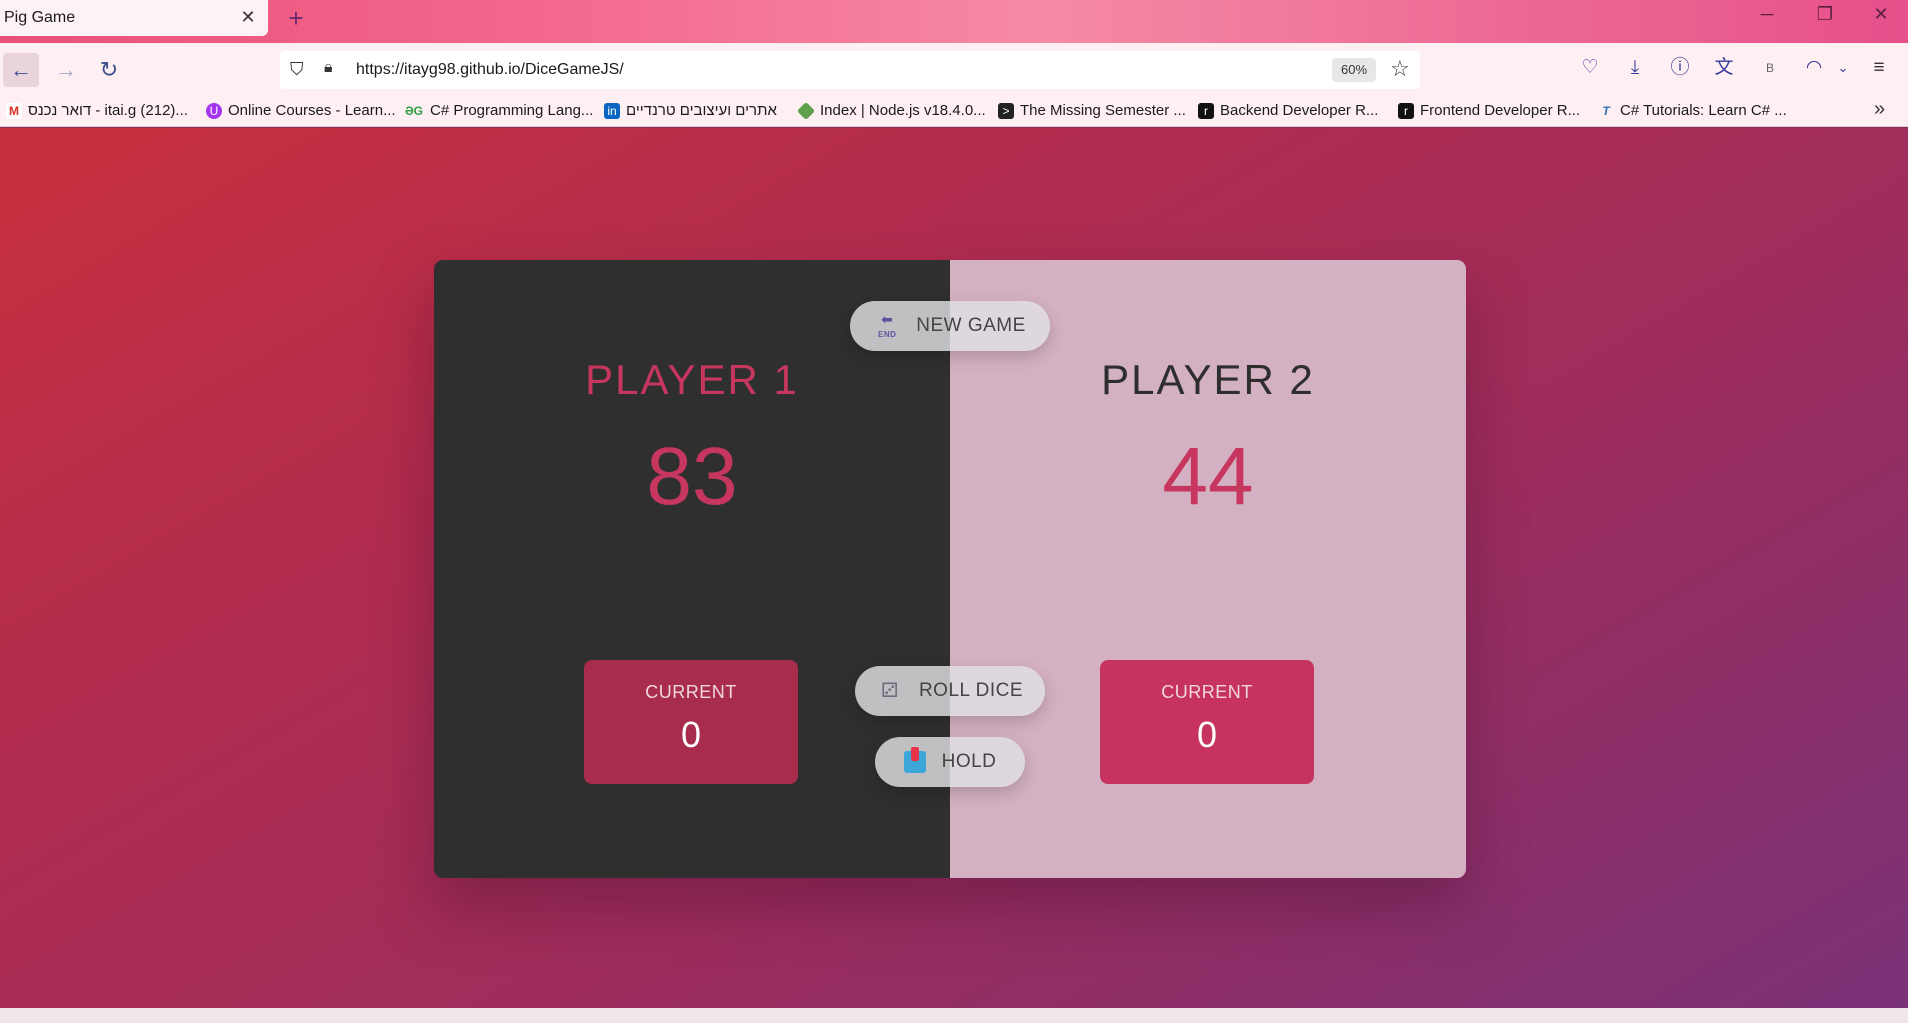  Describe the element at coordinates (334, 70) in the screenshot. I see `lock-icon: 🔒︎` at that location.